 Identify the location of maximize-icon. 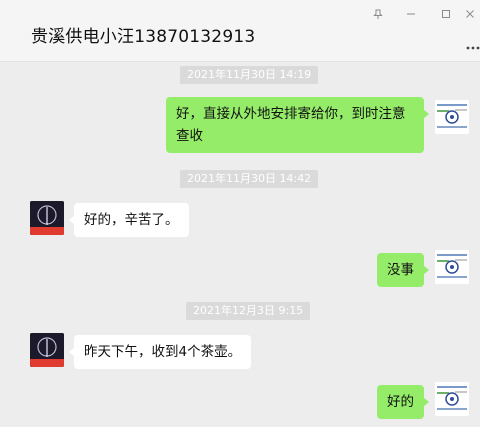
(446, 14).